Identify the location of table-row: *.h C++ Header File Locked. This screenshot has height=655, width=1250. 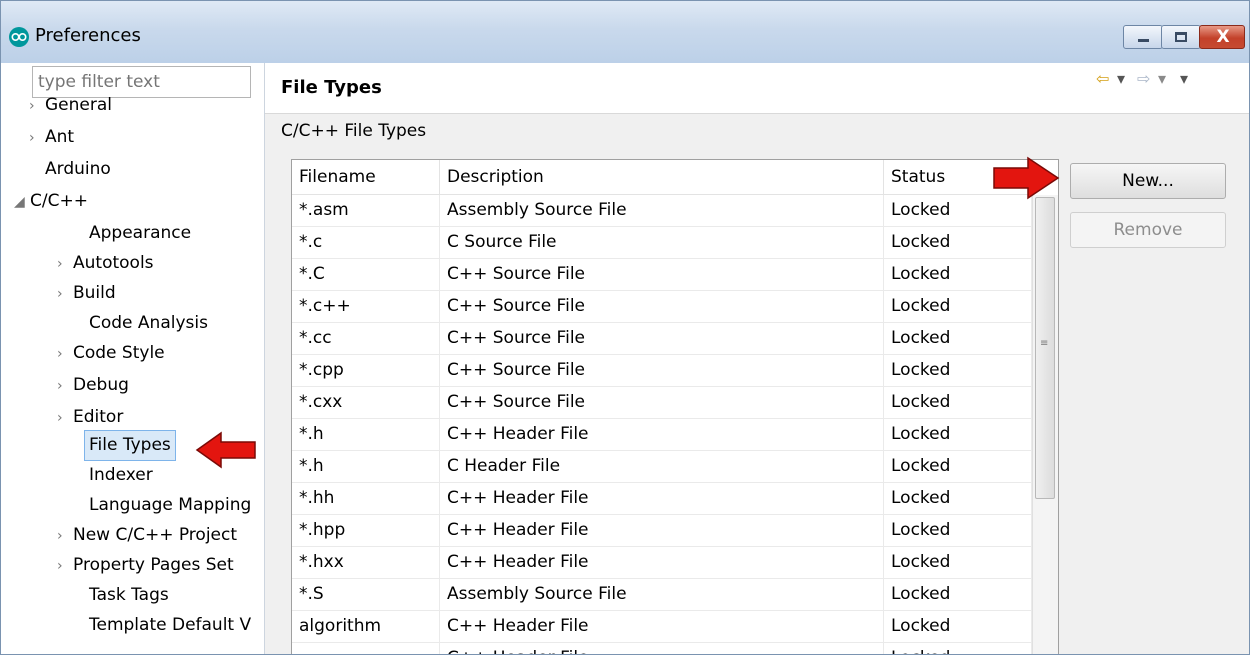
(662, 435).